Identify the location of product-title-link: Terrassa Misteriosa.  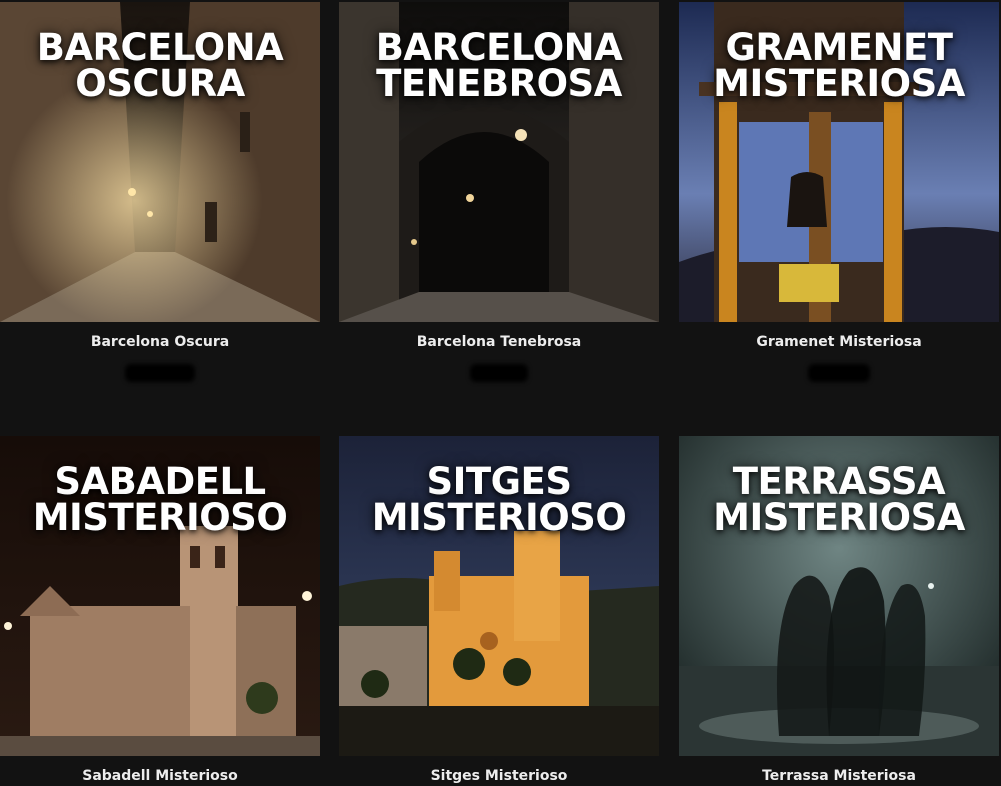
(839, 776).